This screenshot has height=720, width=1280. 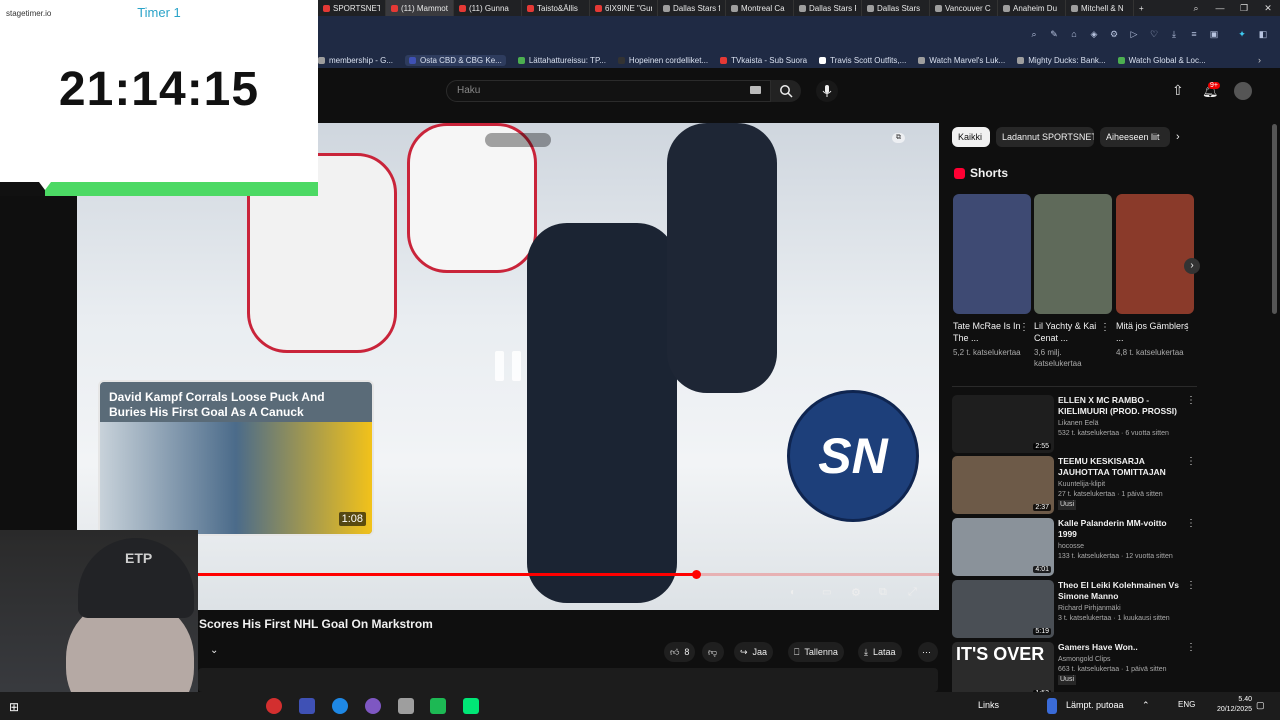 I want to click on related-video-thumbnail: 2:37, so click(x=1003, y=485).